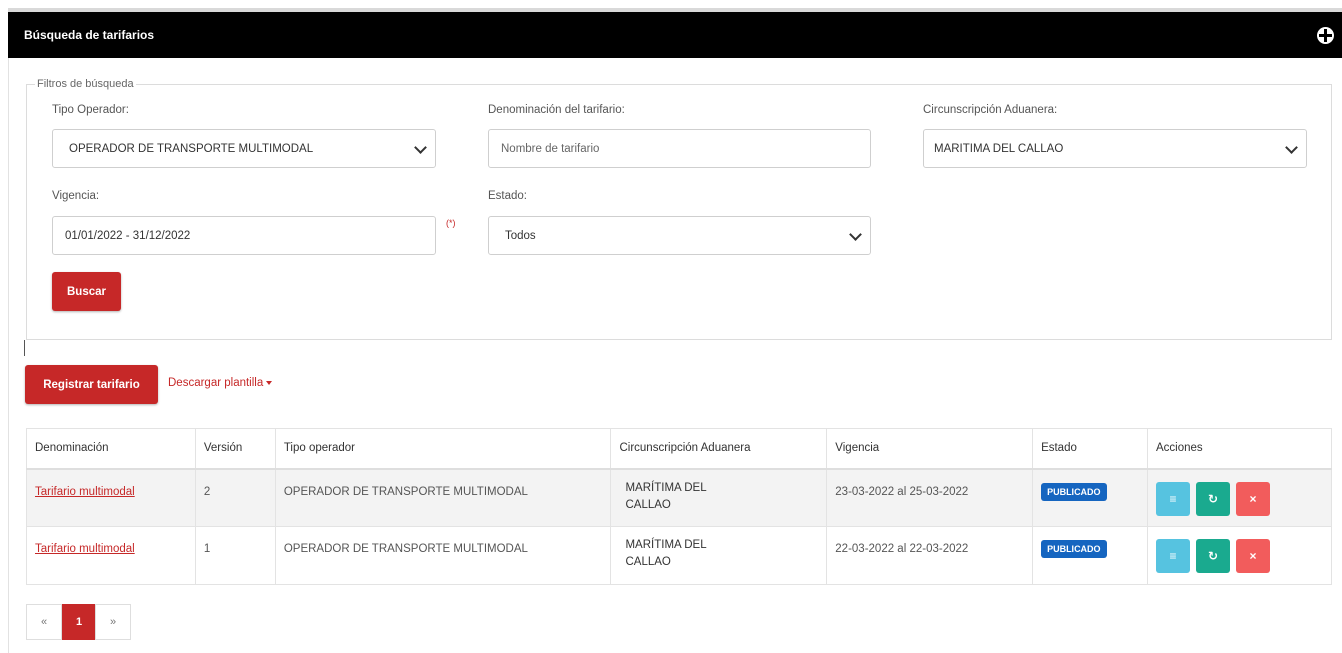 The height and width of the screenshot is (653, 1342). I want to click on denominacion-placeholder: Nombre de tarifario, so click(550, 148).